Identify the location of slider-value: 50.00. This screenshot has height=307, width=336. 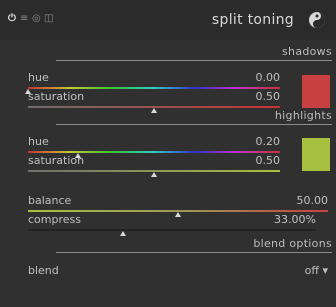
(312, 200).